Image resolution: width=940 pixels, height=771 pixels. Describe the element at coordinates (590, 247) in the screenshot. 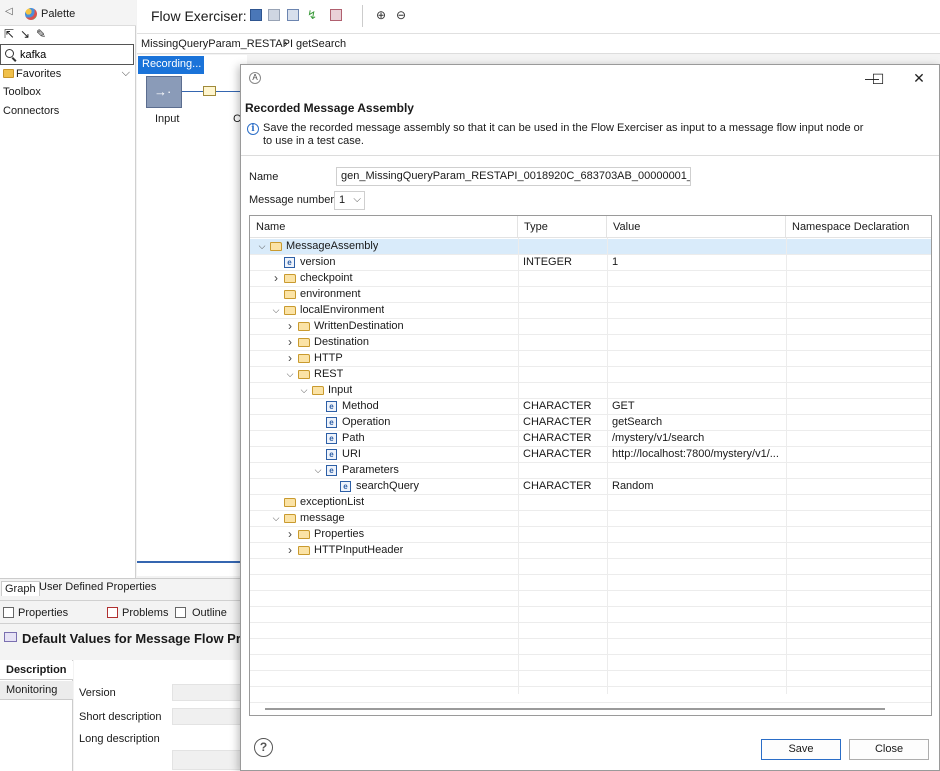

I see `tree-row: ⌵ MessageAssembly` at that location.